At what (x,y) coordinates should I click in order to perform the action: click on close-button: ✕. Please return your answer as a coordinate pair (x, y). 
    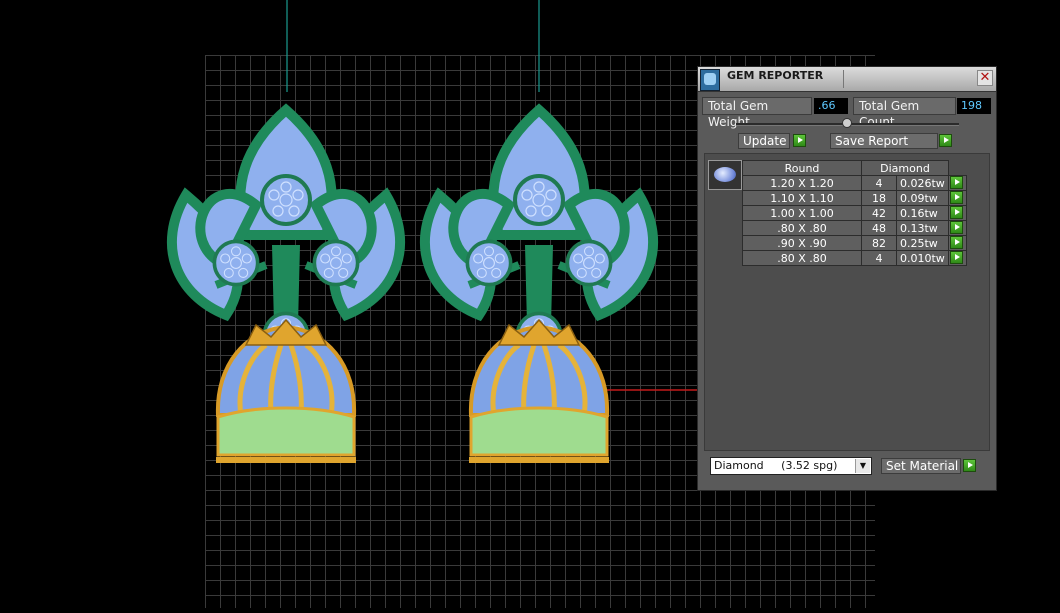
    Looking at the image, I should click on (985, 78).